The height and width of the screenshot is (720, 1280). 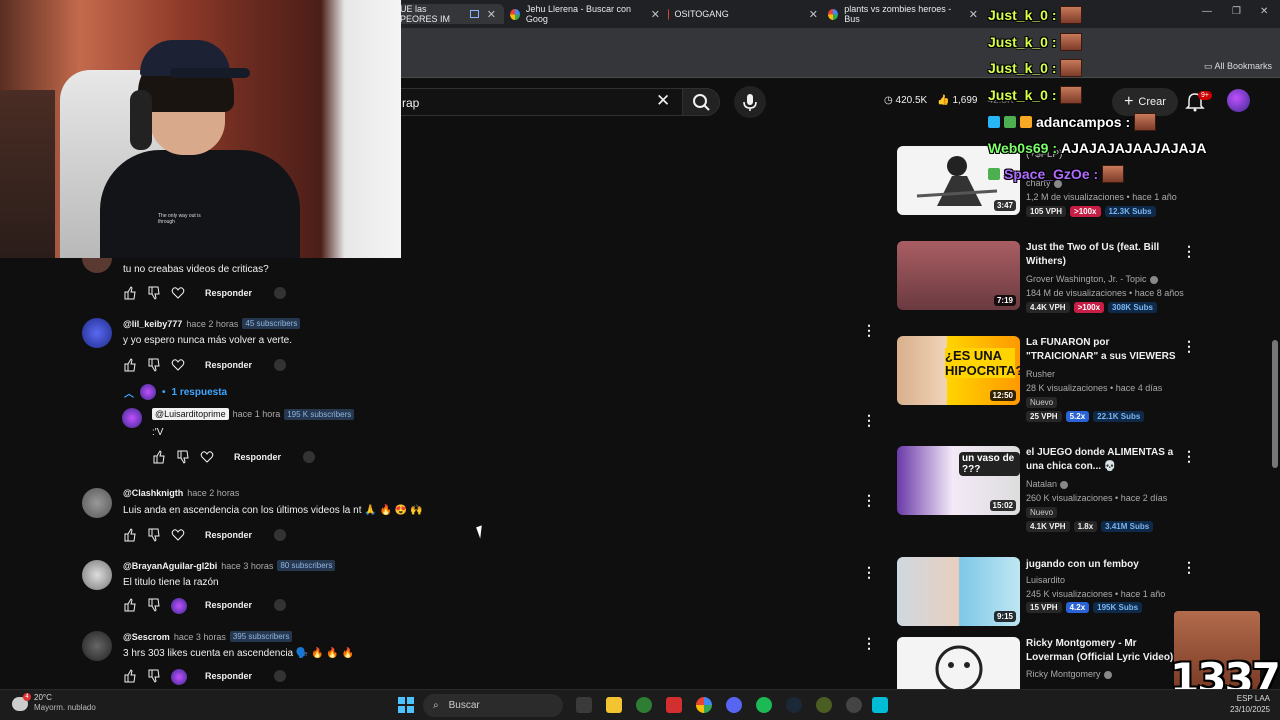 I want to click on minimize-icon: —, so click(x=1207, y=11).